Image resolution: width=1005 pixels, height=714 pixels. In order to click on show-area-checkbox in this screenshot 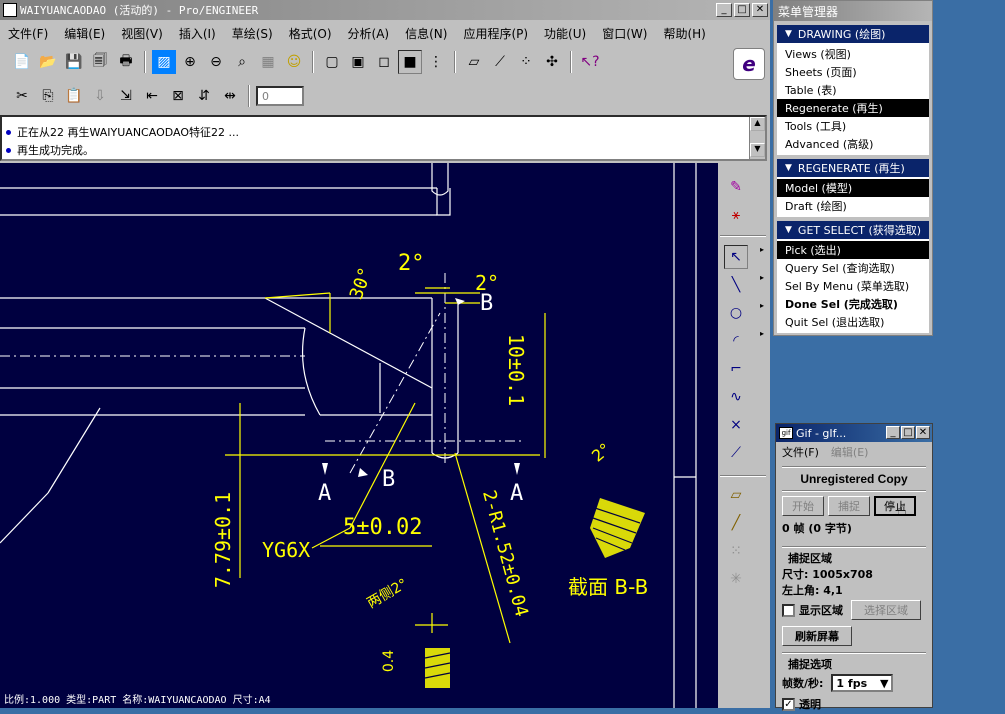, I will do `click(788, 610)`.